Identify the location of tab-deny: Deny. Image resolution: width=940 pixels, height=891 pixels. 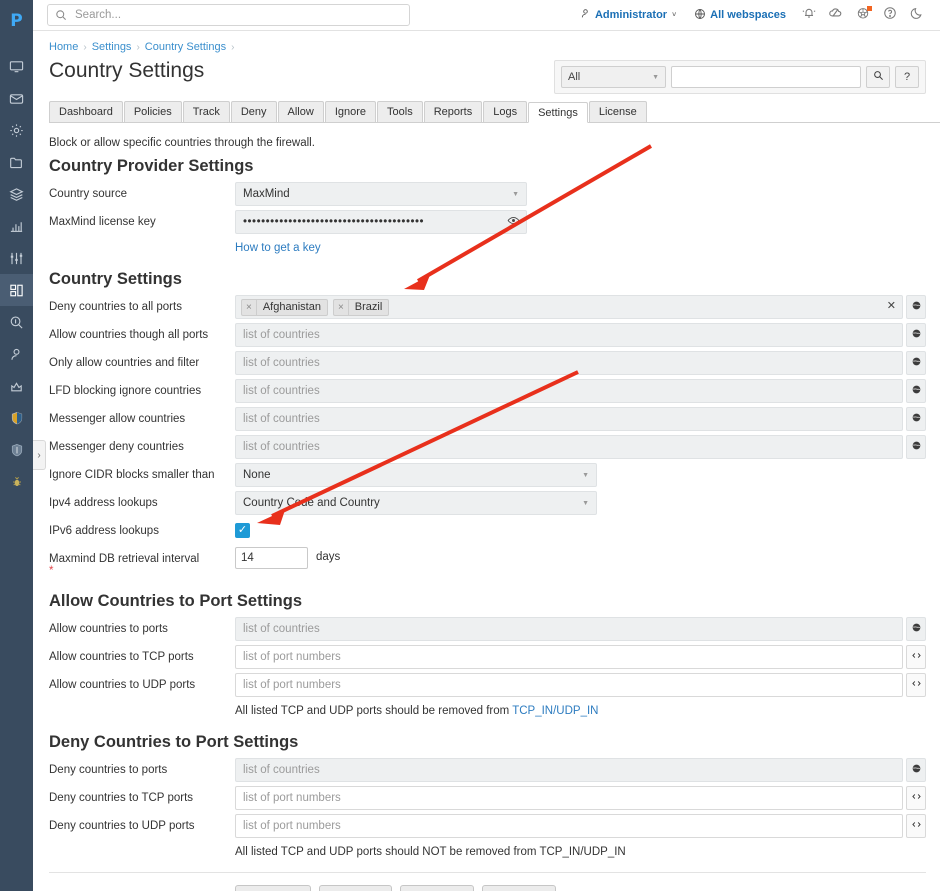
(253, 111).